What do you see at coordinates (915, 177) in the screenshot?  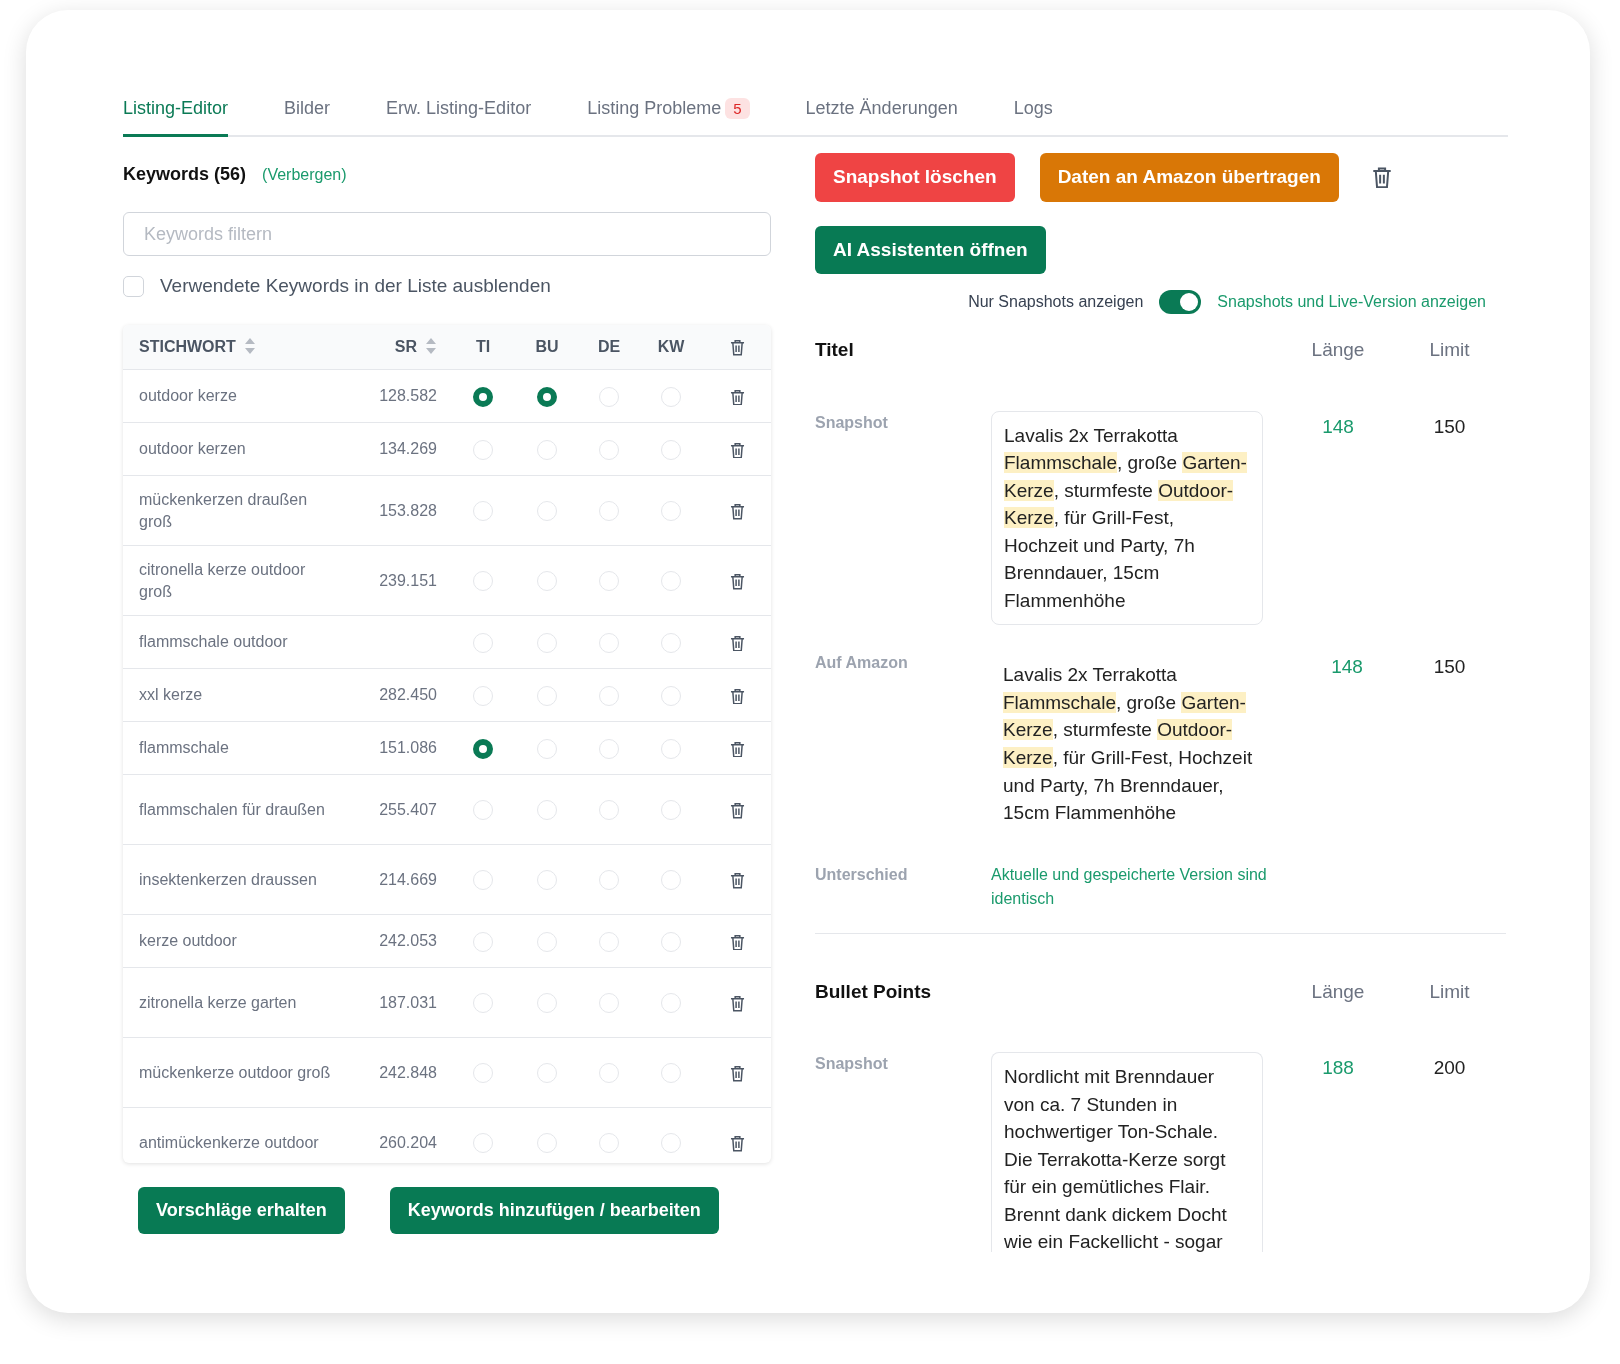 I see `action-button: Snapshot löschen` at bounding box center [915, 177].